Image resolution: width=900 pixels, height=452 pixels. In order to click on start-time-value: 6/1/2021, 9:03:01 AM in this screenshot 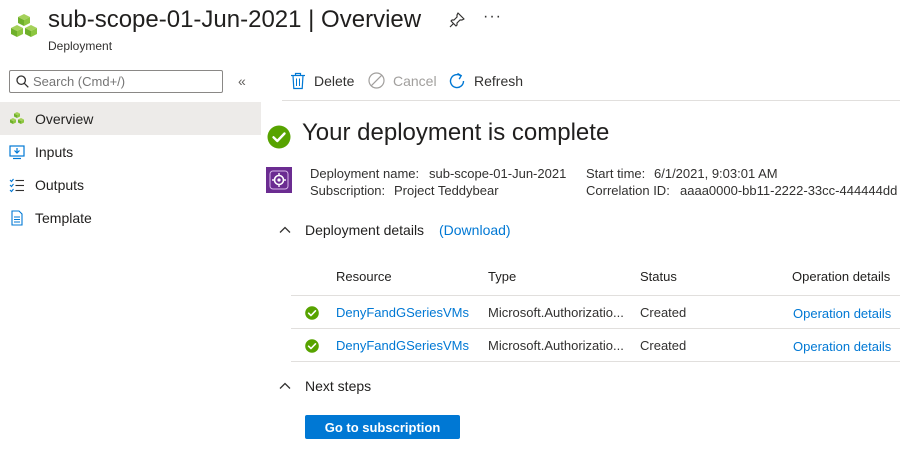, I will do `click(716, 173)`.